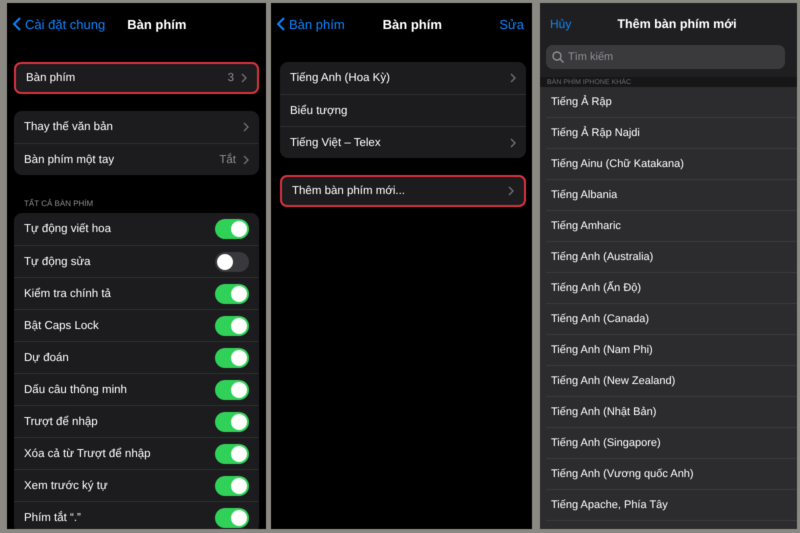 This screenshot has width=800, height=533. What do you see at coordinates (51, 78) in the screenshot?
I see `row-label: Bàn phím` at bounding box center [51, 78].